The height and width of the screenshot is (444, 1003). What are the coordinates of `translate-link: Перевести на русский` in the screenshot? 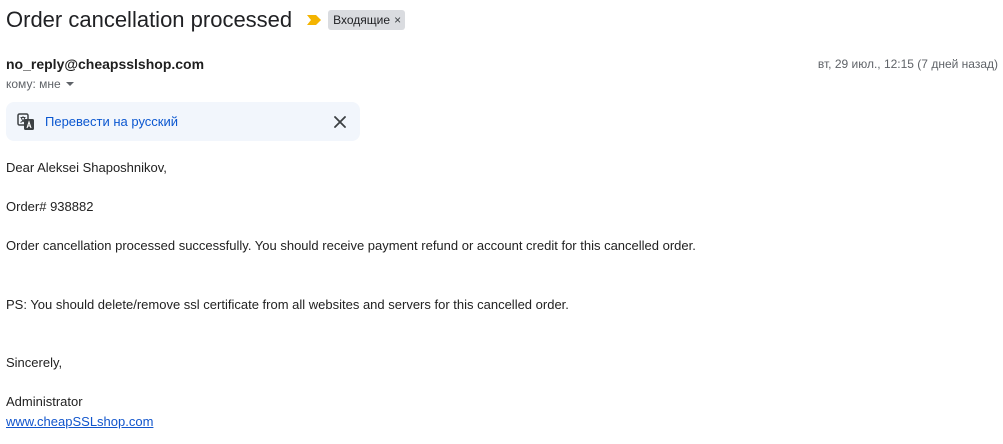 It's located at (111, 121).